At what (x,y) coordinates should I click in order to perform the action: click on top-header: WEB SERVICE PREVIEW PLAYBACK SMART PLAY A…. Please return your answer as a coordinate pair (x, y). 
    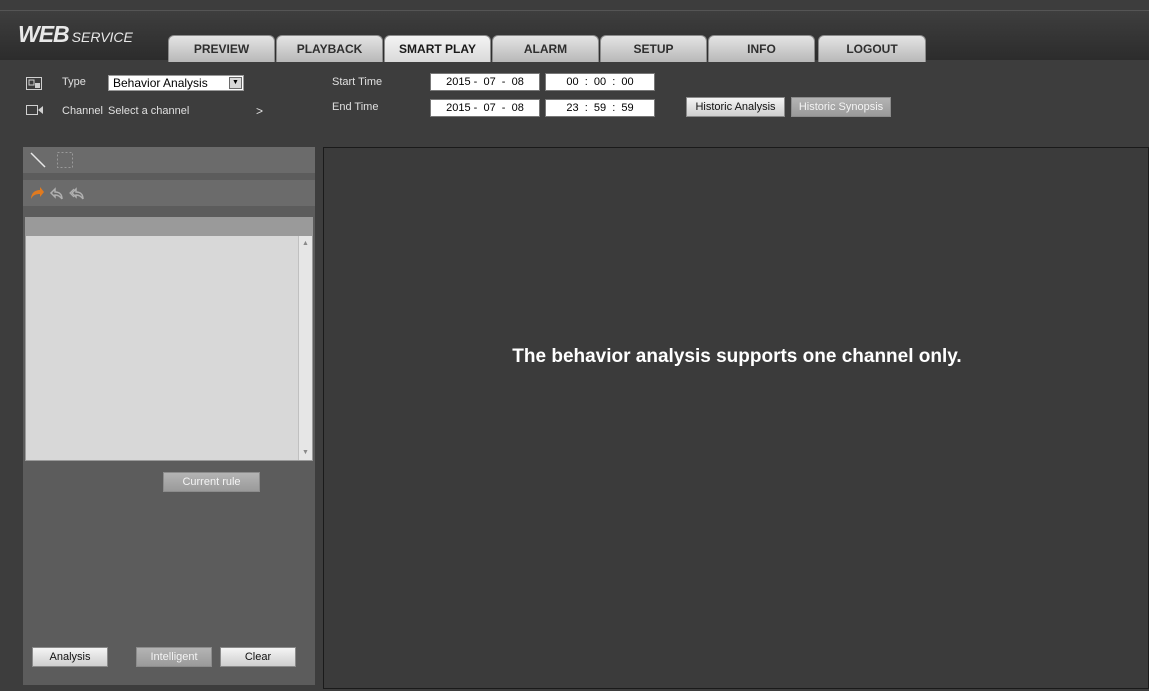
    Looking at the image, I should click on (574, 36).